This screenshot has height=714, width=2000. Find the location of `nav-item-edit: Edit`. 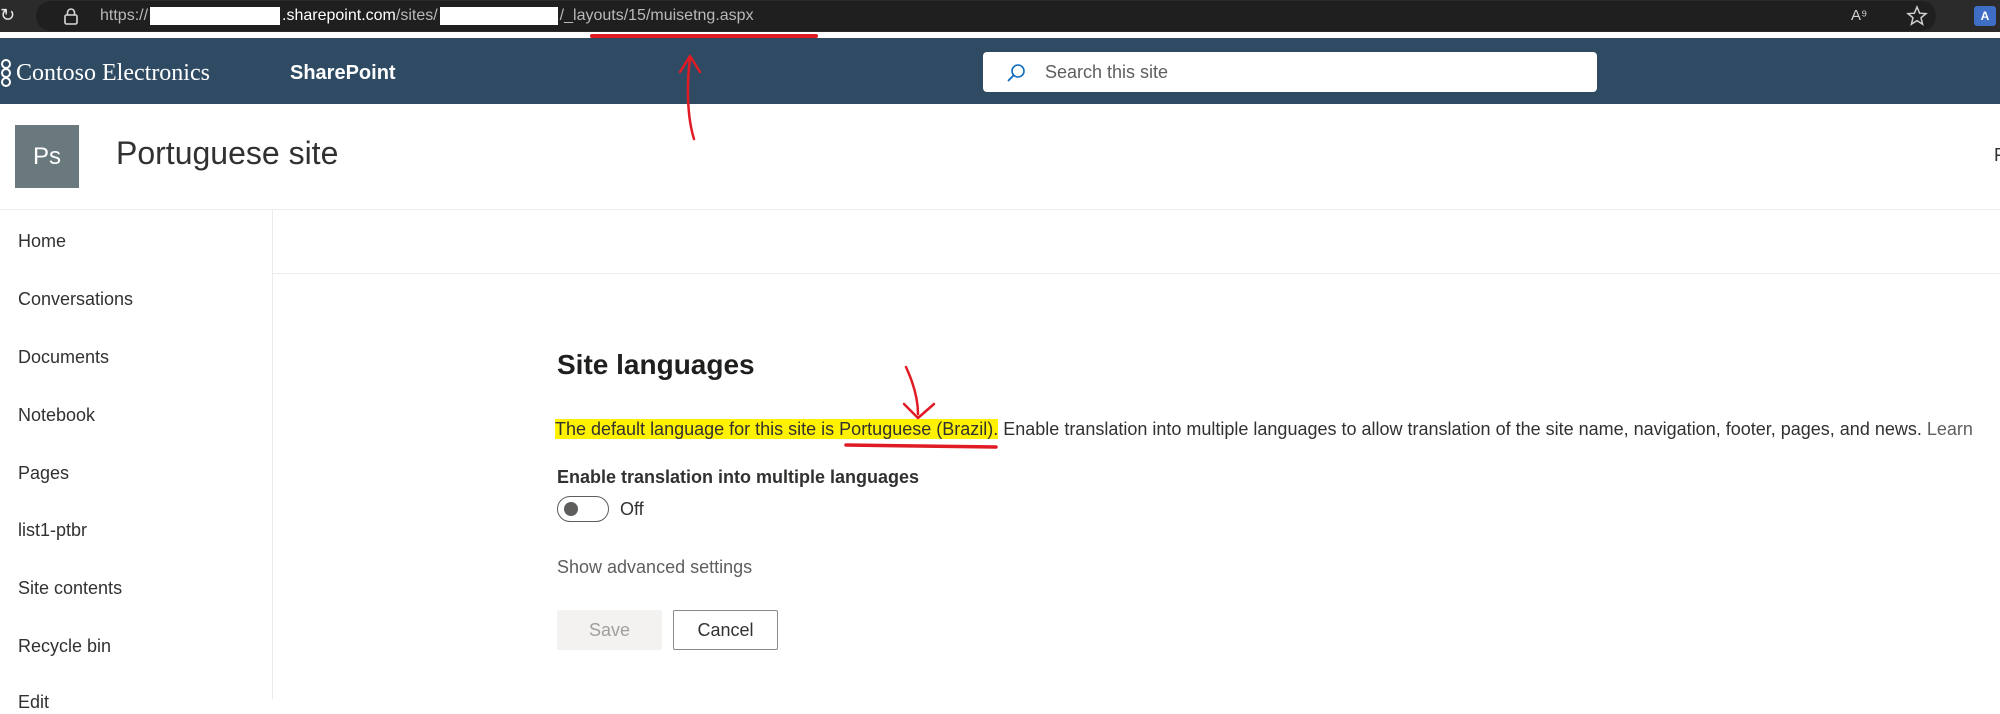

nav-item-edit: Edit is located at coordinates (33, 702).